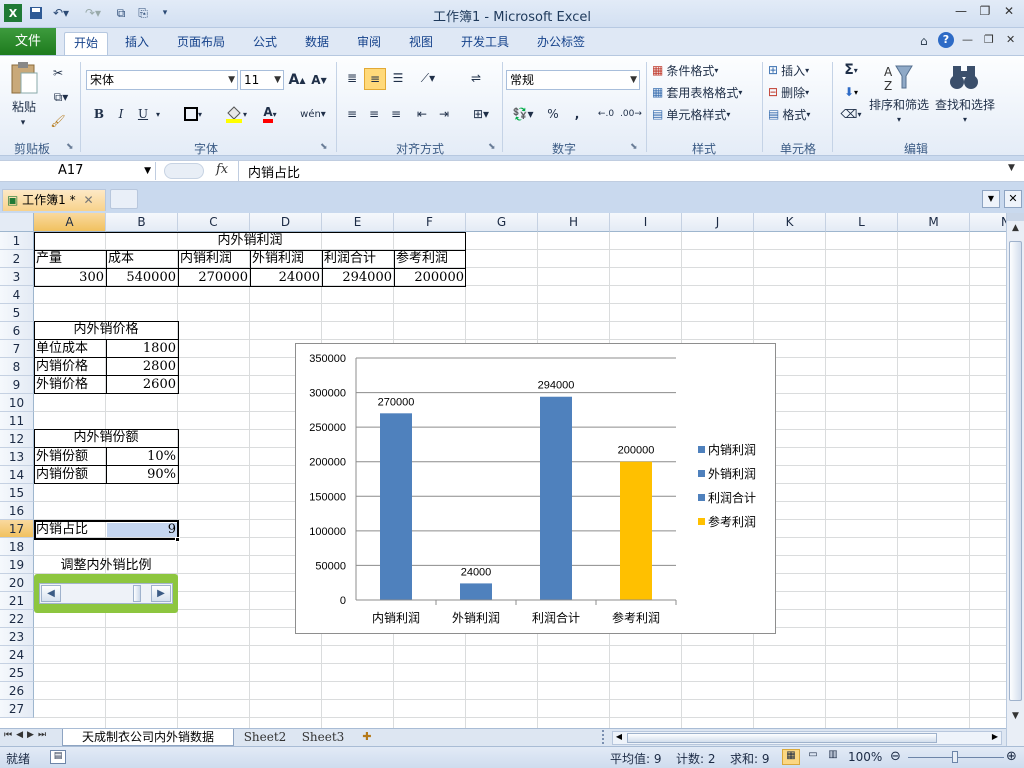  I want to click on zoom-out-icon: ⊖, so click(895, 756).